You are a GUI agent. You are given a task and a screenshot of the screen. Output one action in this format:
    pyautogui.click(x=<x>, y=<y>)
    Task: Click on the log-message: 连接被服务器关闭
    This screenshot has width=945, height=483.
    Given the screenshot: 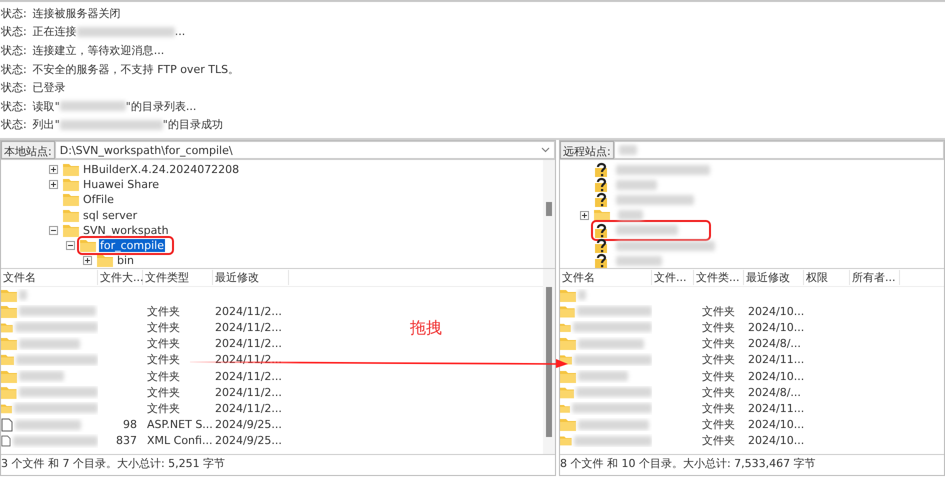 What is the action you would take?
    pyautogui.click(x=76, y=13)
    